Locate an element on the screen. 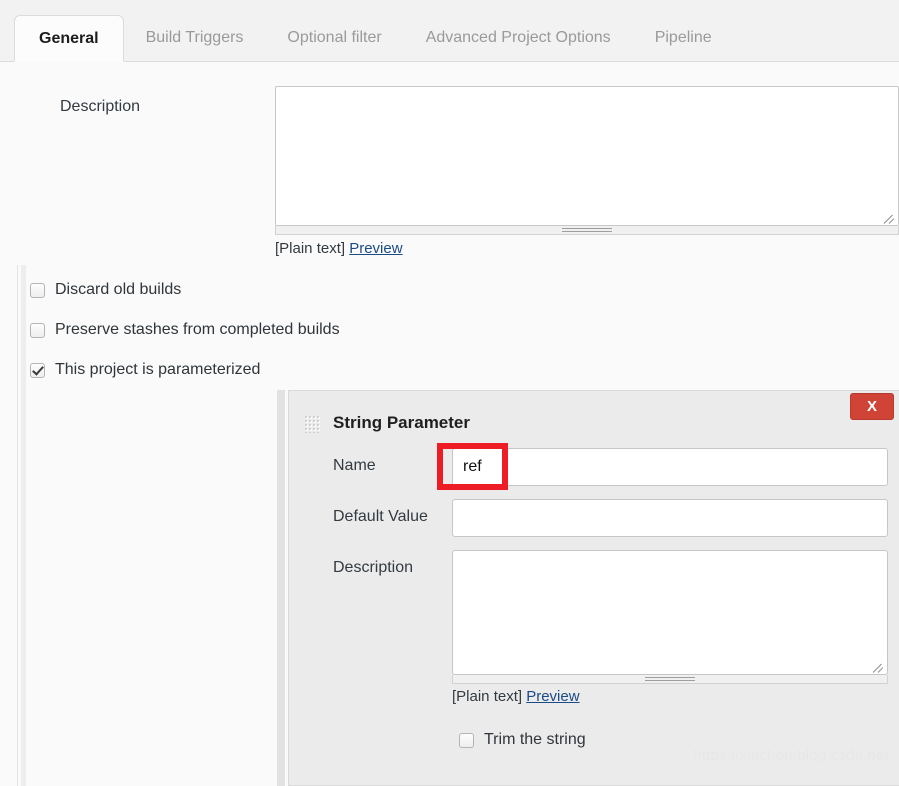 This screenshot has height=786, width=899. tab-build-triggers: Build Triggers is located at coordinates (195, 38).